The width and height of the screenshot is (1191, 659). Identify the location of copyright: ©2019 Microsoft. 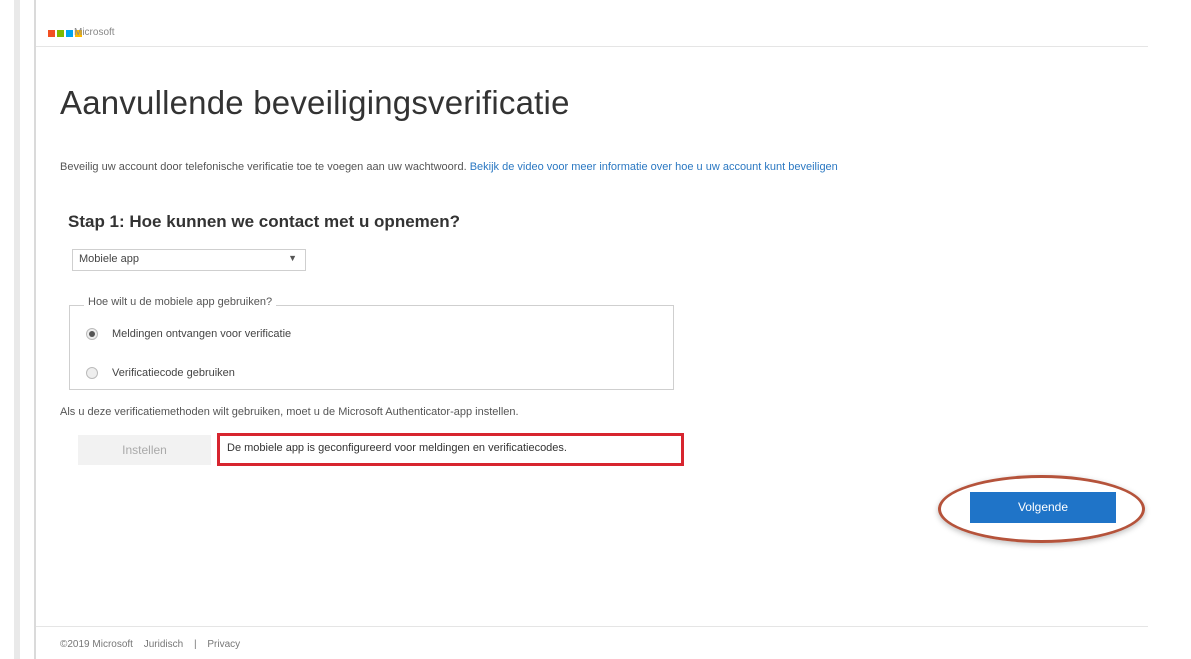
(96, 644).